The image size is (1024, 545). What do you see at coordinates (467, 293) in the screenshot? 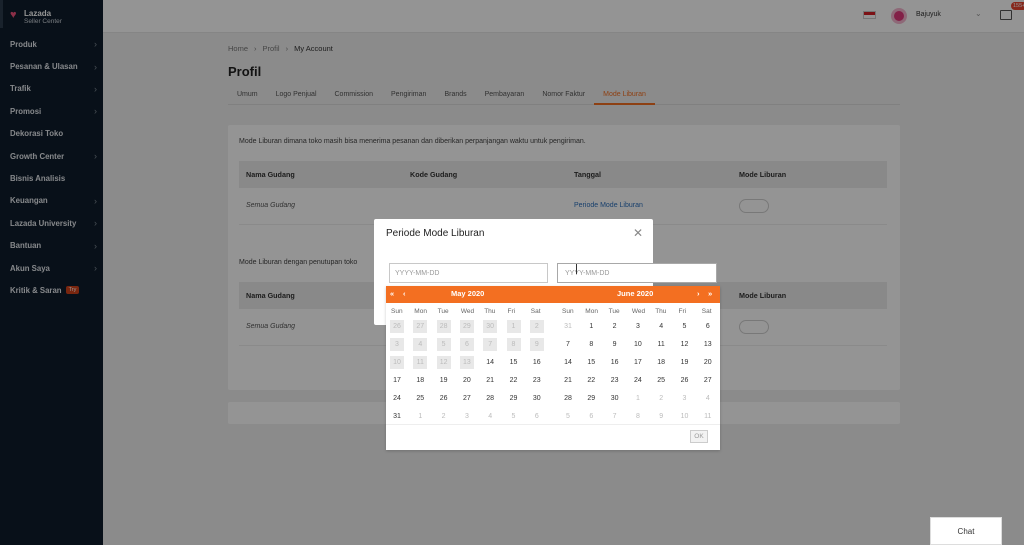
I see `left-month-label: May 2020` at bounding box center [467, 293].